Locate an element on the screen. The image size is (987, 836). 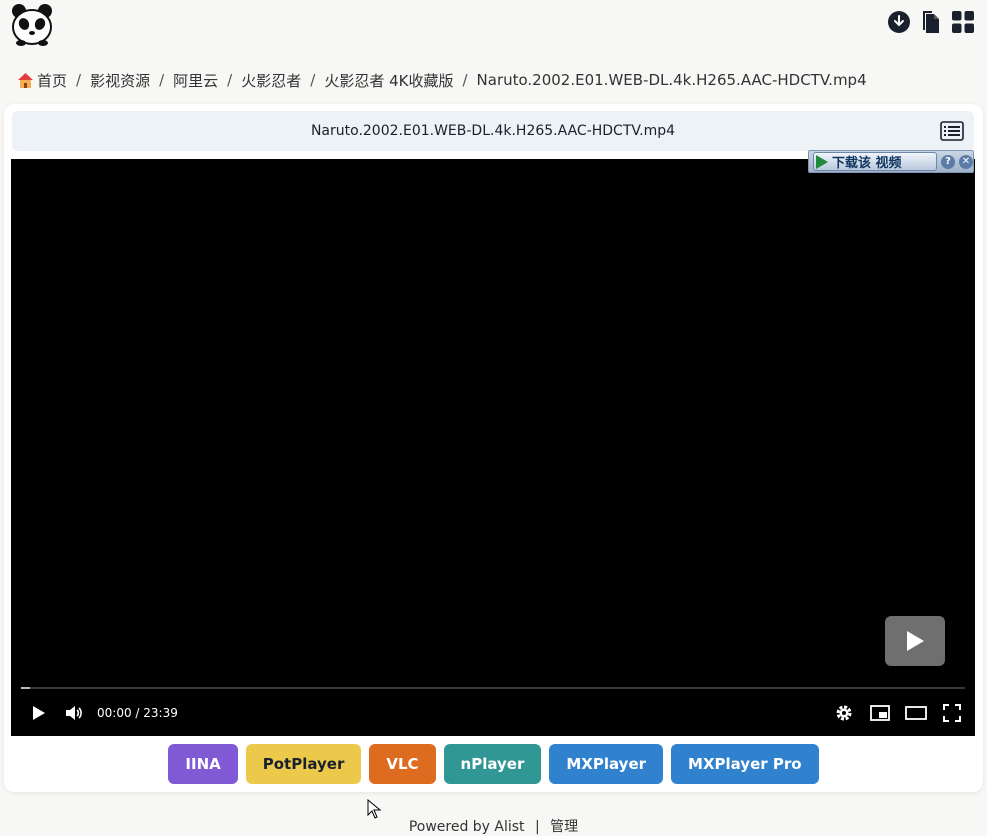
theater-icon is located at coordinates (916, 713).